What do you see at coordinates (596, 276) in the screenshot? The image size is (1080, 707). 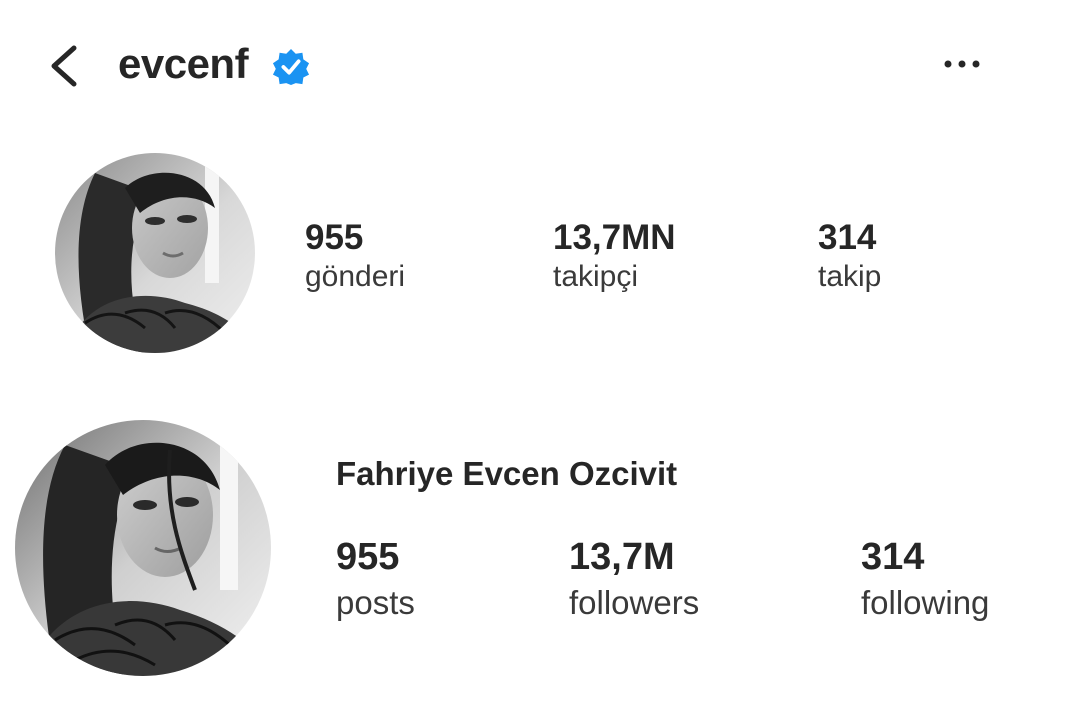 I see `stat-label: takipçi` at bounding box center [596, 276].